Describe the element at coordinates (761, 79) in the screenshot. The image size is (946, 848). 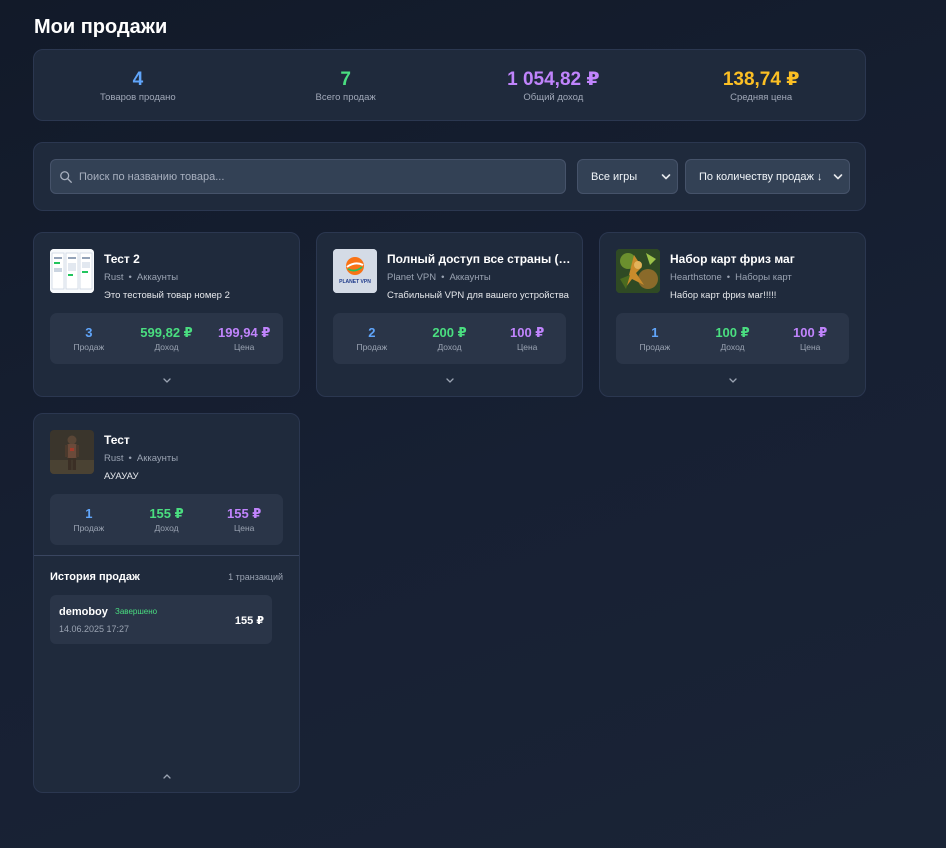
I see `stat-value: 138,74 ₽` at that location.